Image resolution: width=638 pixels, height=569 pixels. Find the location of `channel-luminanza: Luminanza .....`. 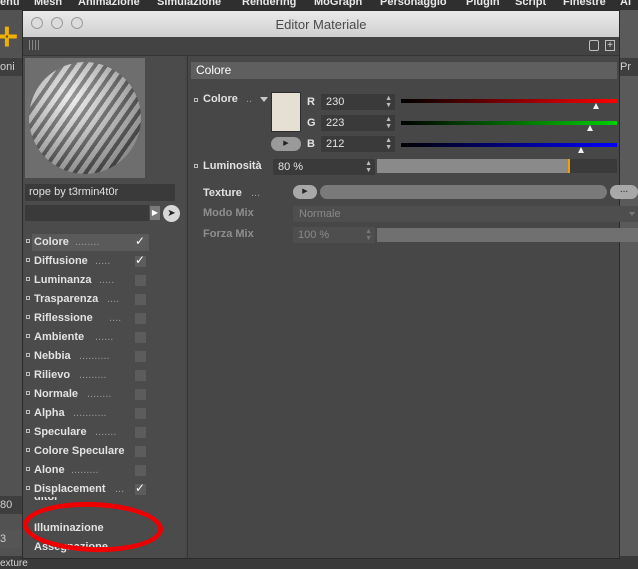

channel-luminanza: Luminanza ..... is located at coordinates (104, 280).